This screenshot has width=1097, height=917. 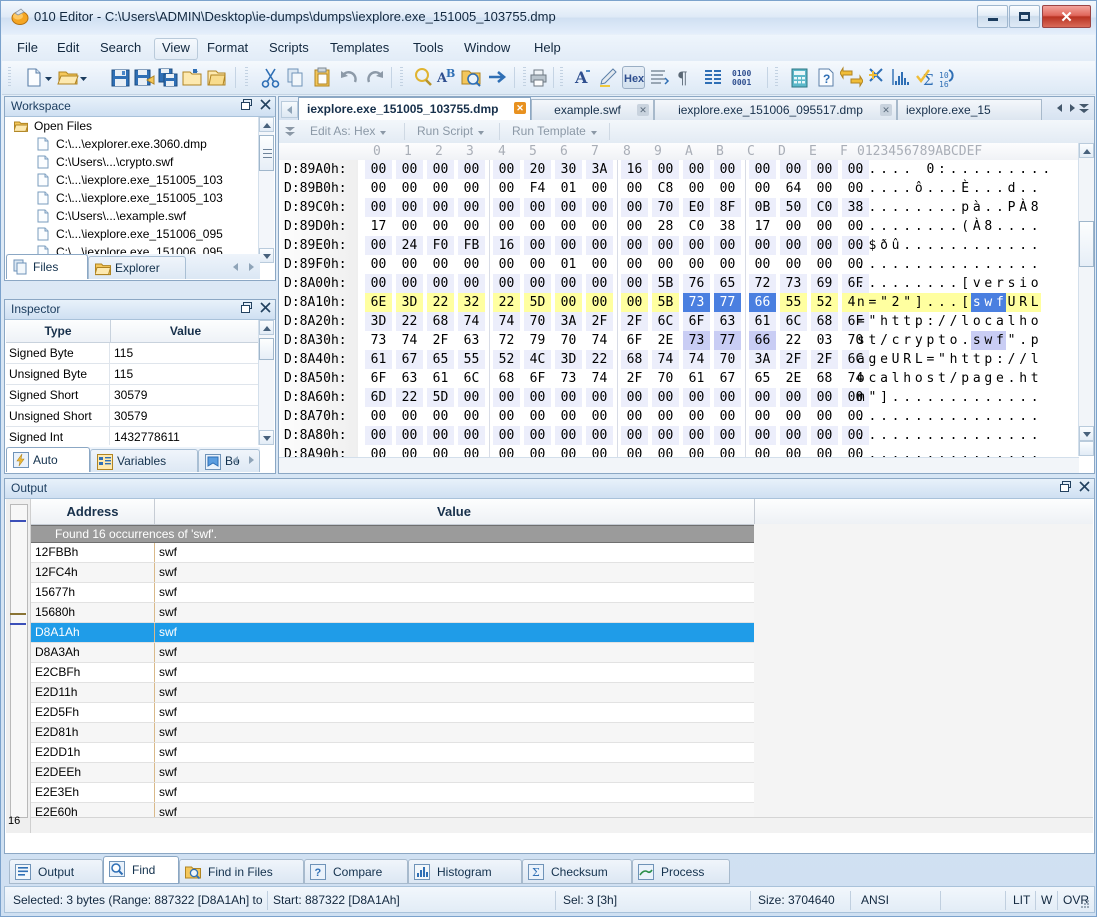 What do you see at coordinates (447, 77) in the screenshot?
I see `replace-icon: AB` at bounding box center [447, 77].